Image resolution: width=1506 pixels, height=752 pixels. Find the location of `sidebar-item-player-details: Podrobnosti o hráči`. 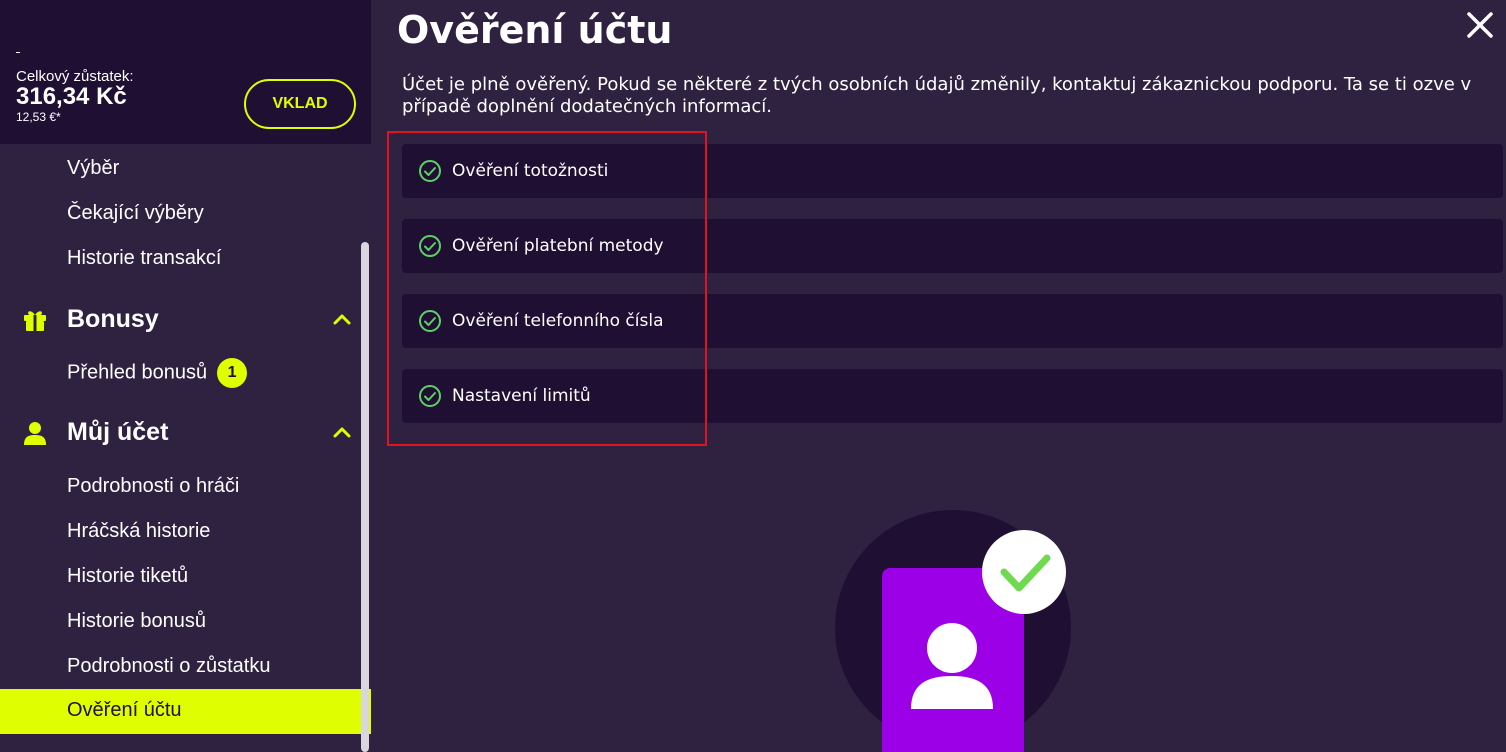

sidebar-item-player-details: Podrobnosti o hráči is located at coordinates (153, 486).